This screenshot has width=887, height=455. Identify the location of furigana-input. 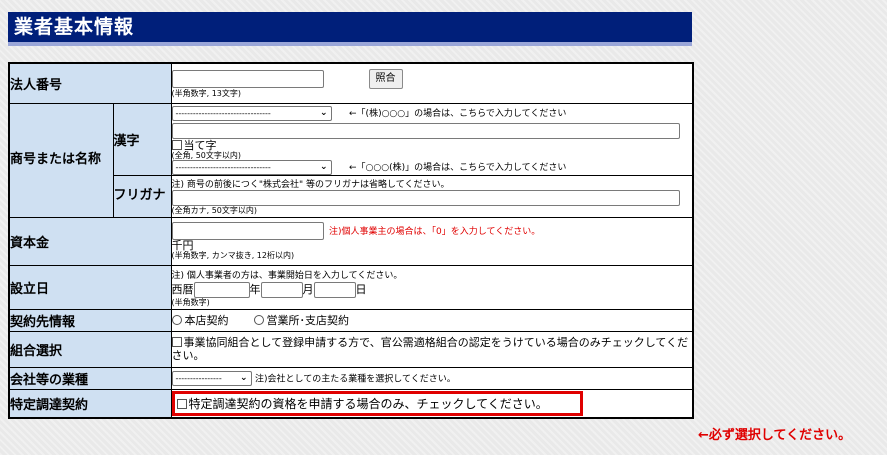
(425, 198).